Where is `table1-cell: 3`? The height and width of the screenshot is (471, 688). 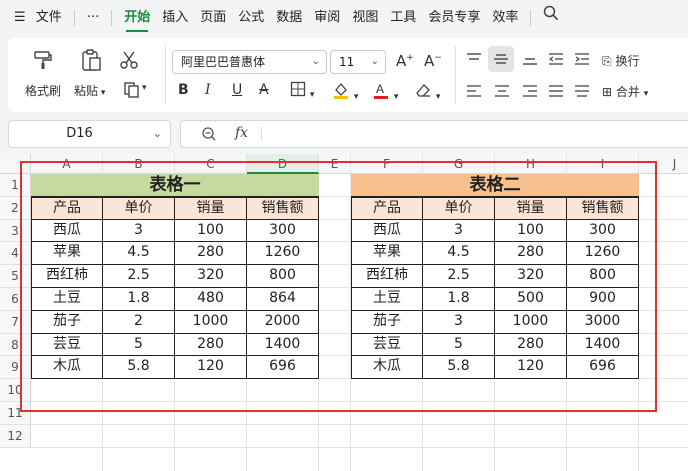
table1-cell: 3 is located at coordinates (139, 231).